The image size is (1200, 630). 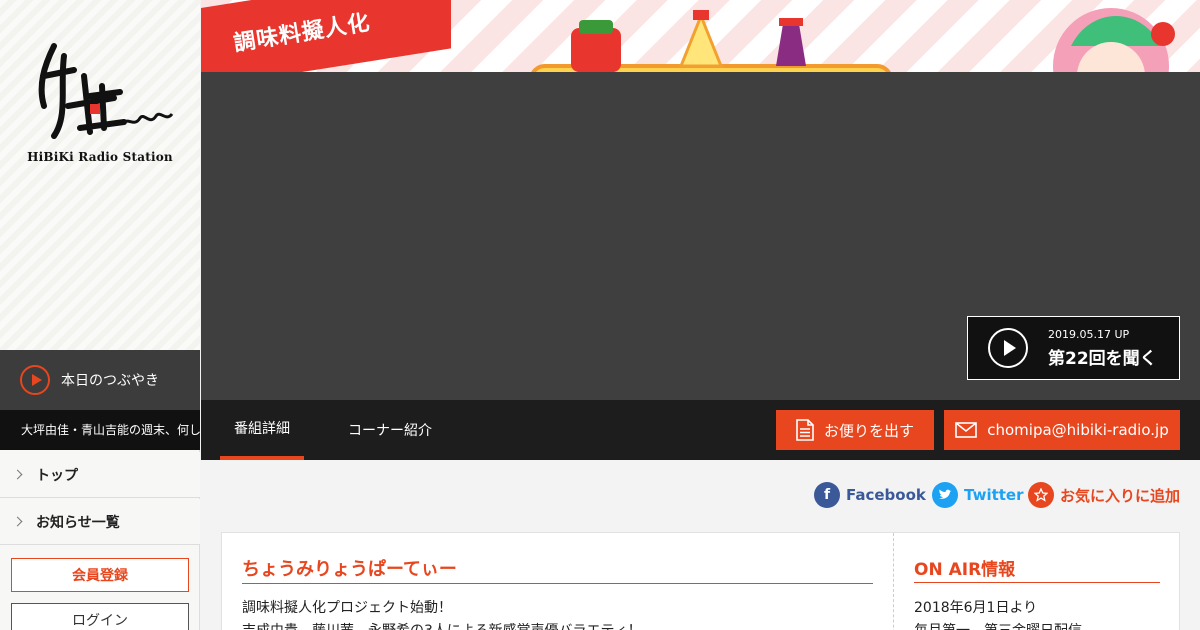 I want to click on hibiki-logo-mark, so click(x=106, y=91).